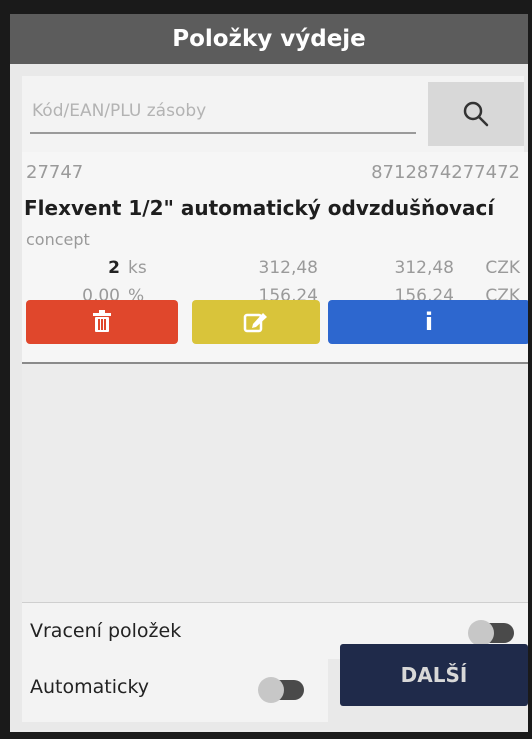 The image size is (532, 739). I want to click on delete-button, so click(102, 322).